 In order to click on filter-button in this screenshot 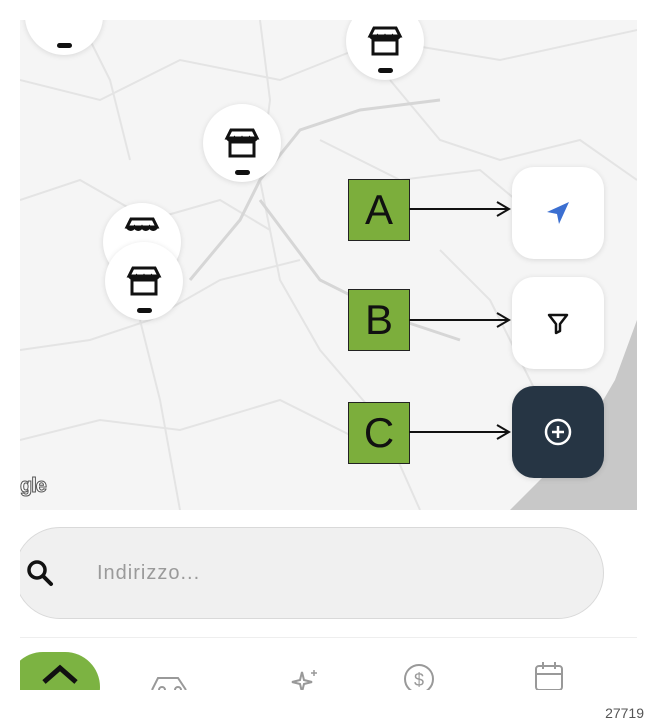, I will do `click(558, 323)`.